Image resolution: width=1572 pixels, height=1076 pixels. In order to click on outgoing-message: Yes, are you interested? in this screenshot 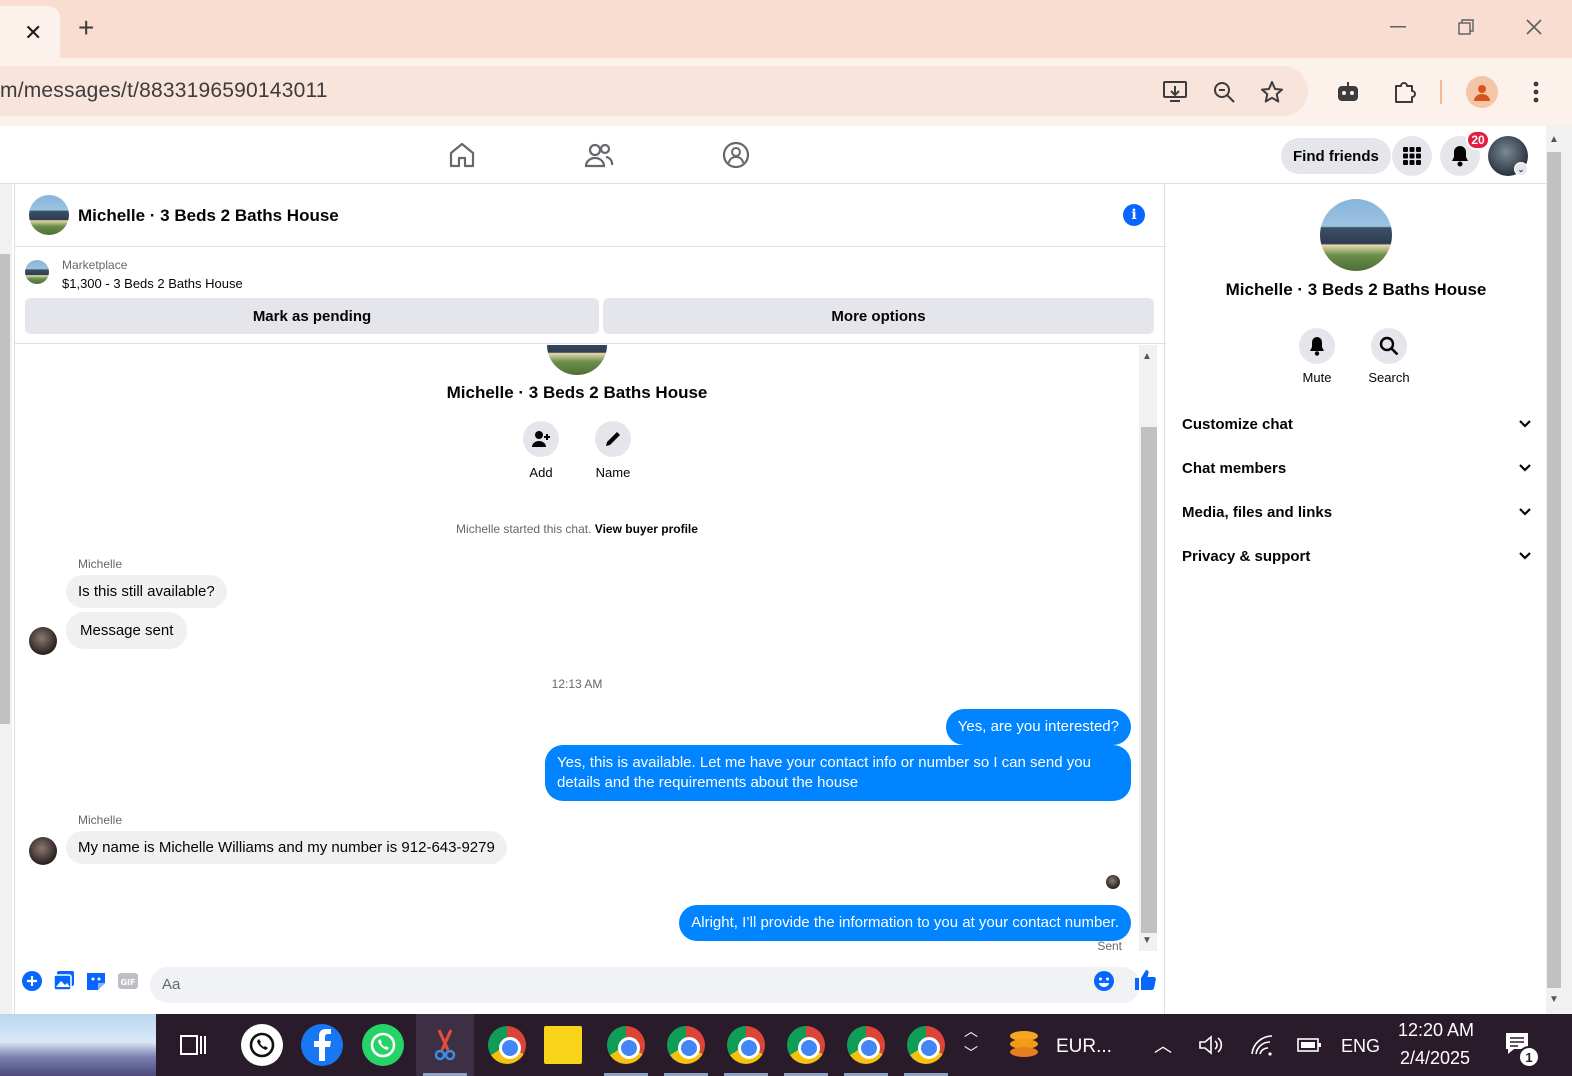, I will do `click(1038, 727)`.